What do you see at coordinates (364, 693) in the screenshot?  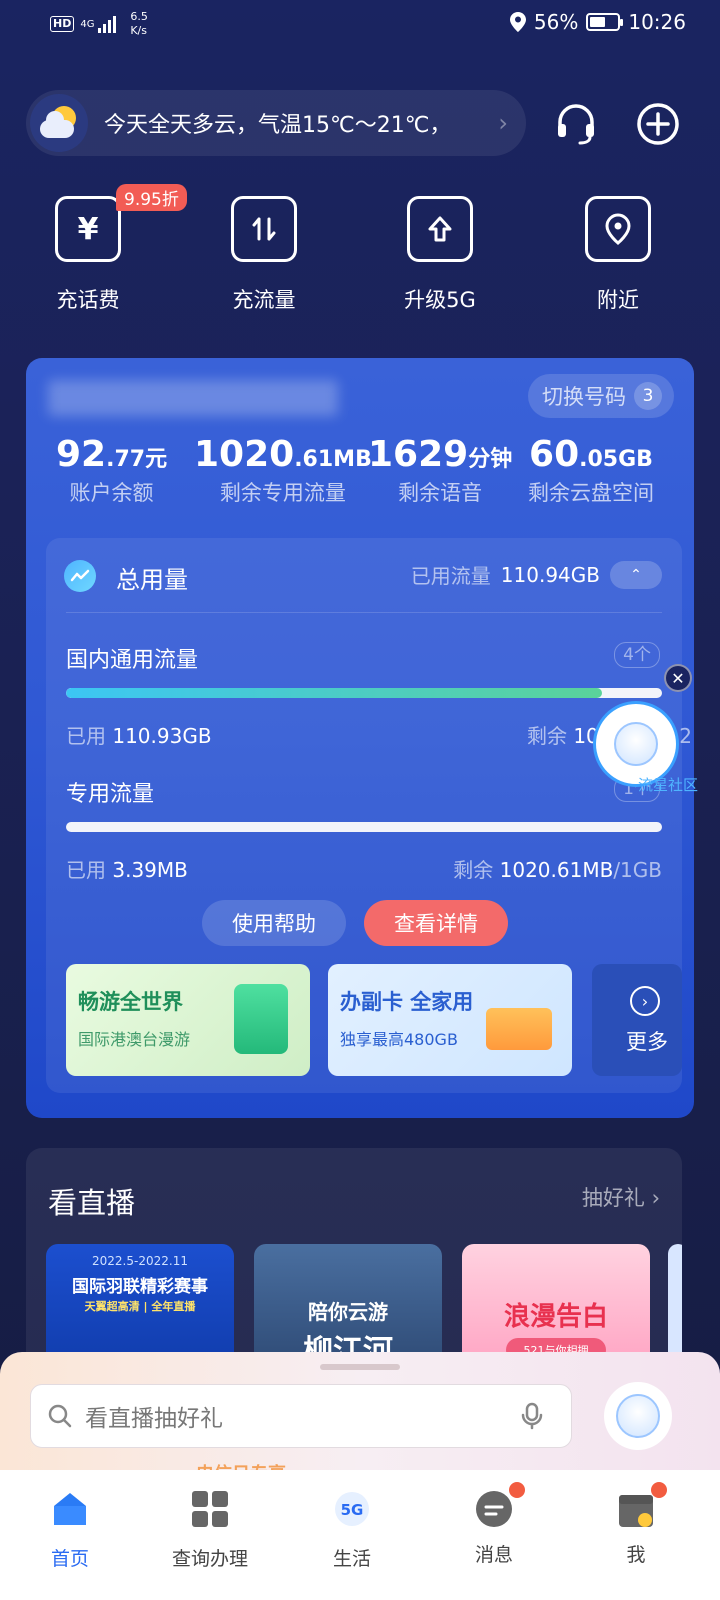 I see `progress-bar-general` at bounding box center [364, 693].